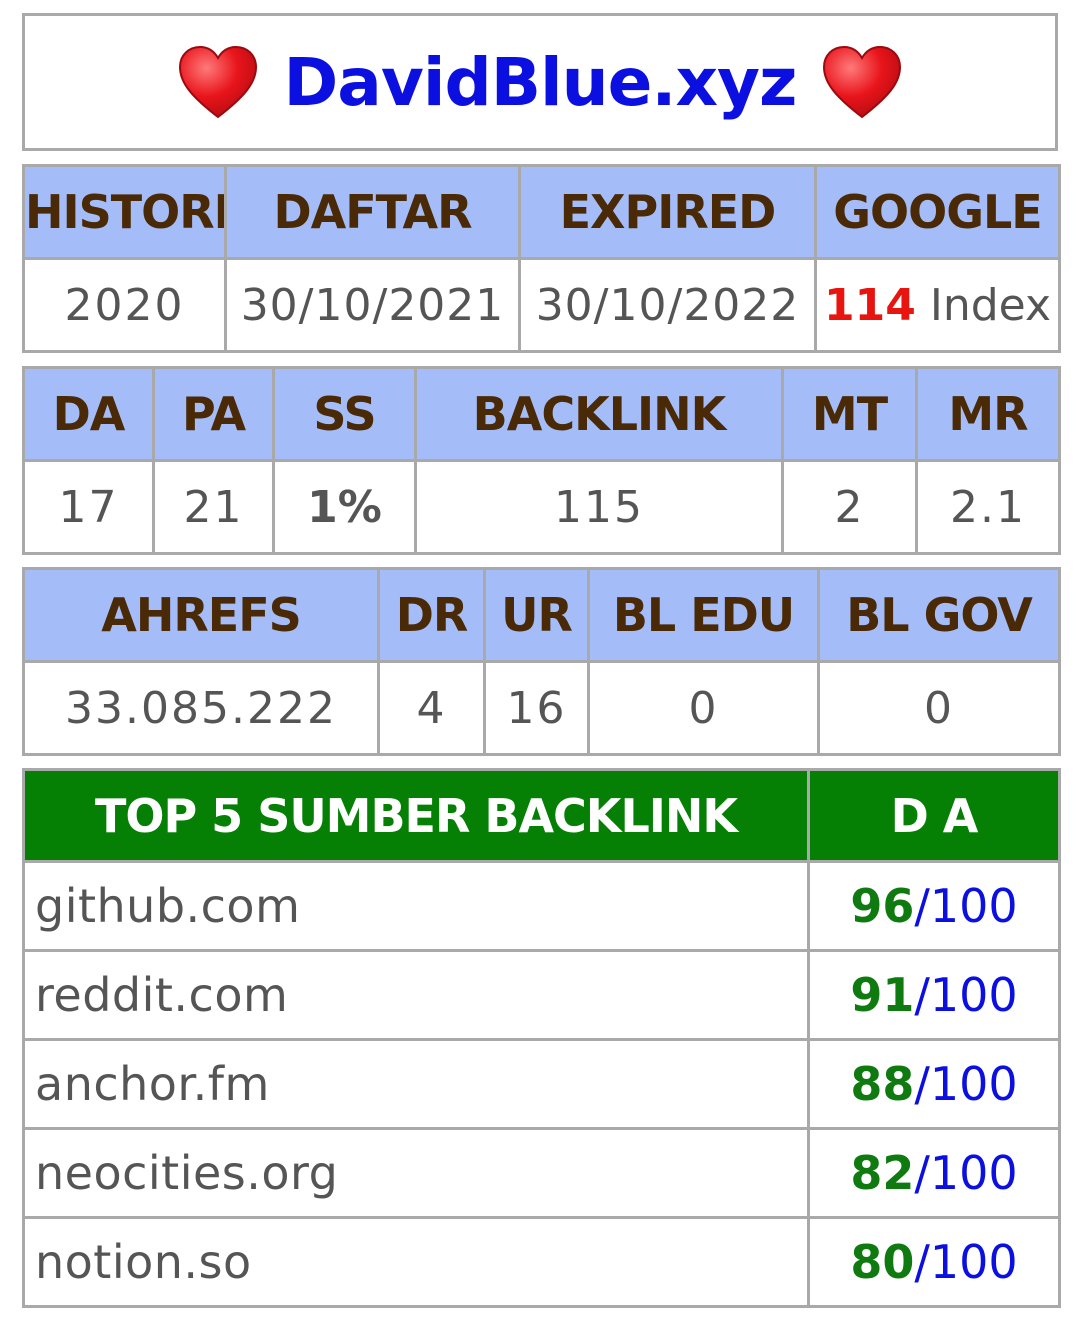  What do you see at coordinates (882, 1173) in the screenshot?
I see `score-value: 82` at bounding box center [882, 1173].